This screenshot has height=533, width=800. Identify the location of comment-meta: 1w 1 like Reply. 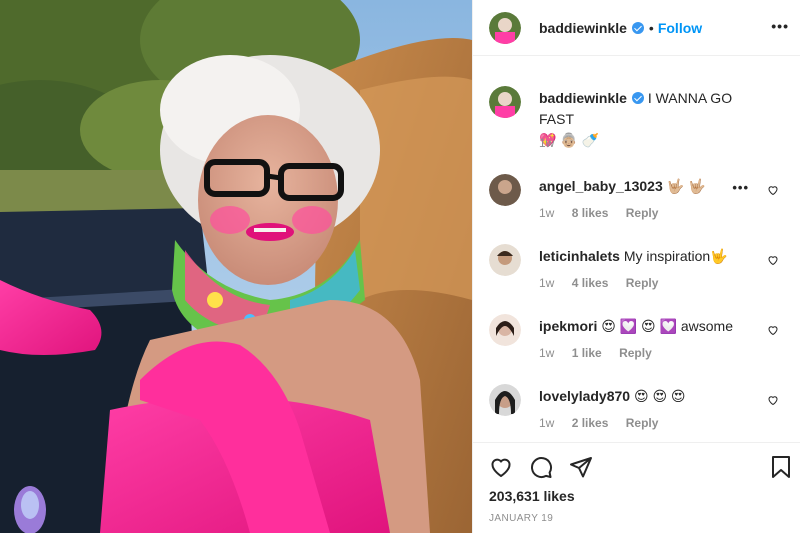
(602, 353).